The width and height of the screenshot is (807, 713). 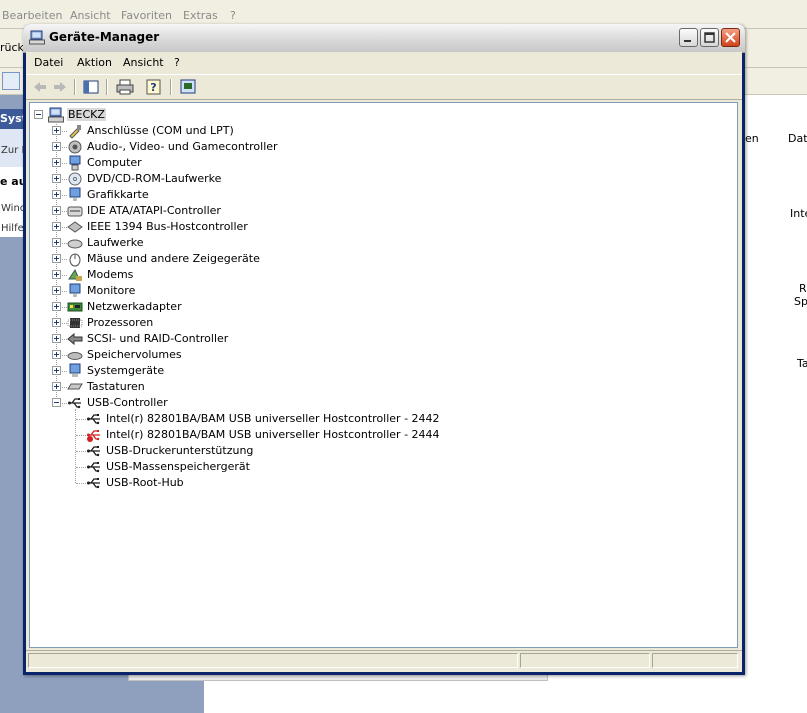 What do you see at coordinates (75, 227) in the screenshot?
I see `firewire-icon` at bounding box center [75, 227].